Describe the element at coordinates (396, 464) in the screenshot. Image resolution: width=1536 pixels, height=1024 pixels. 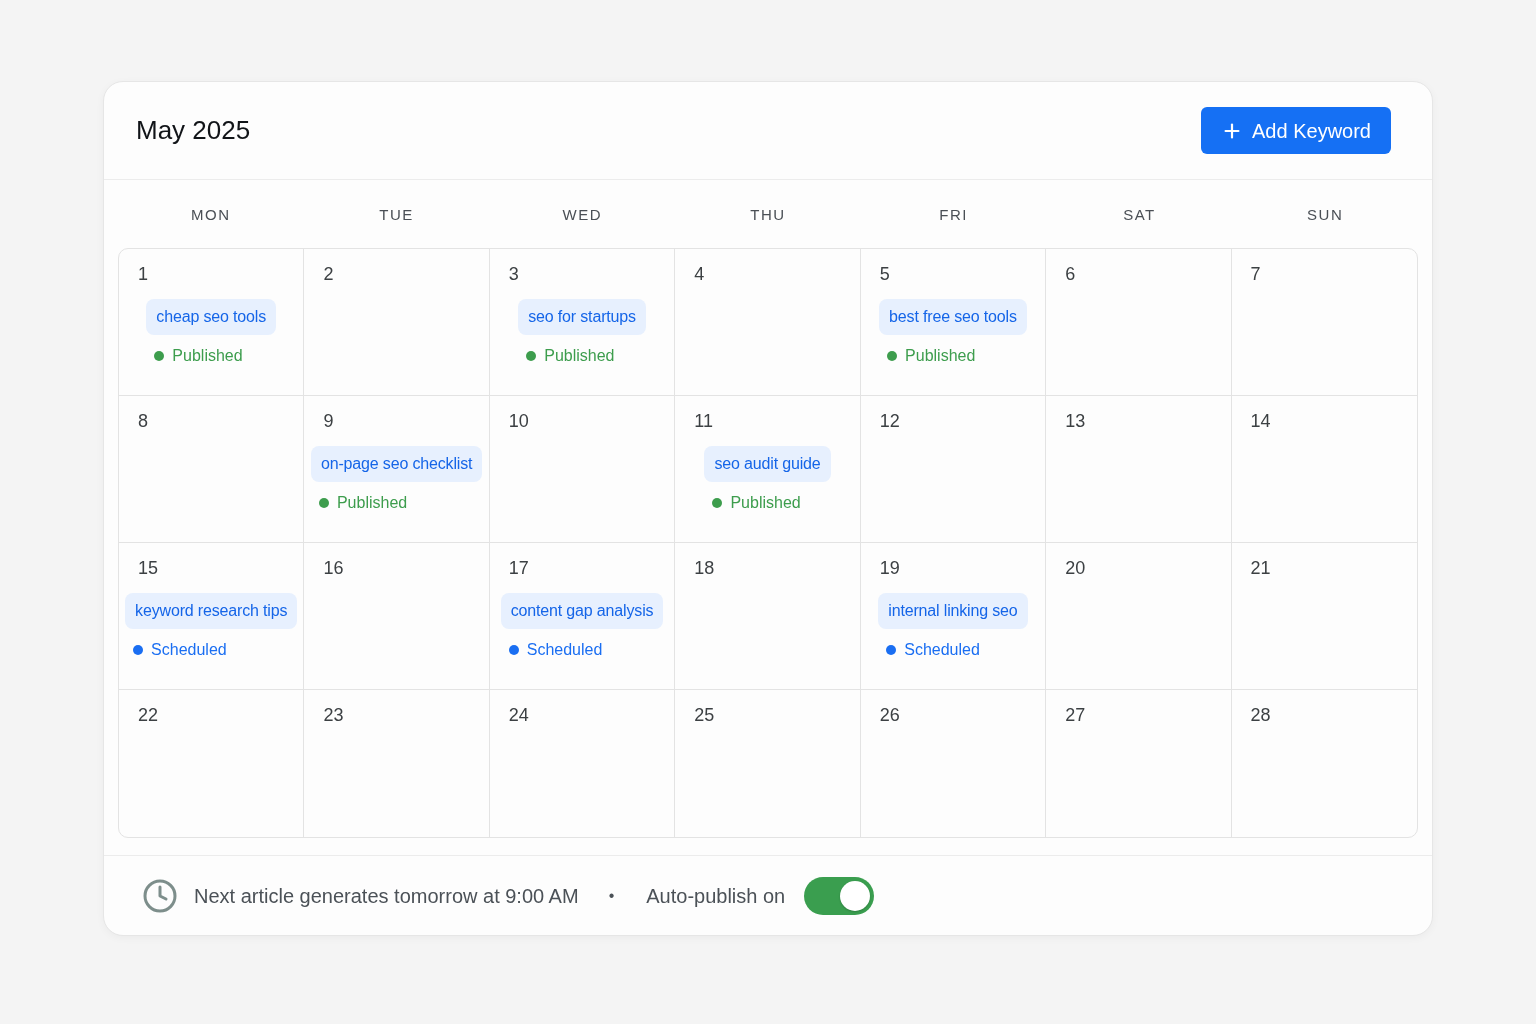
I see `keyword-chip: on-page seo checklist` at that location.